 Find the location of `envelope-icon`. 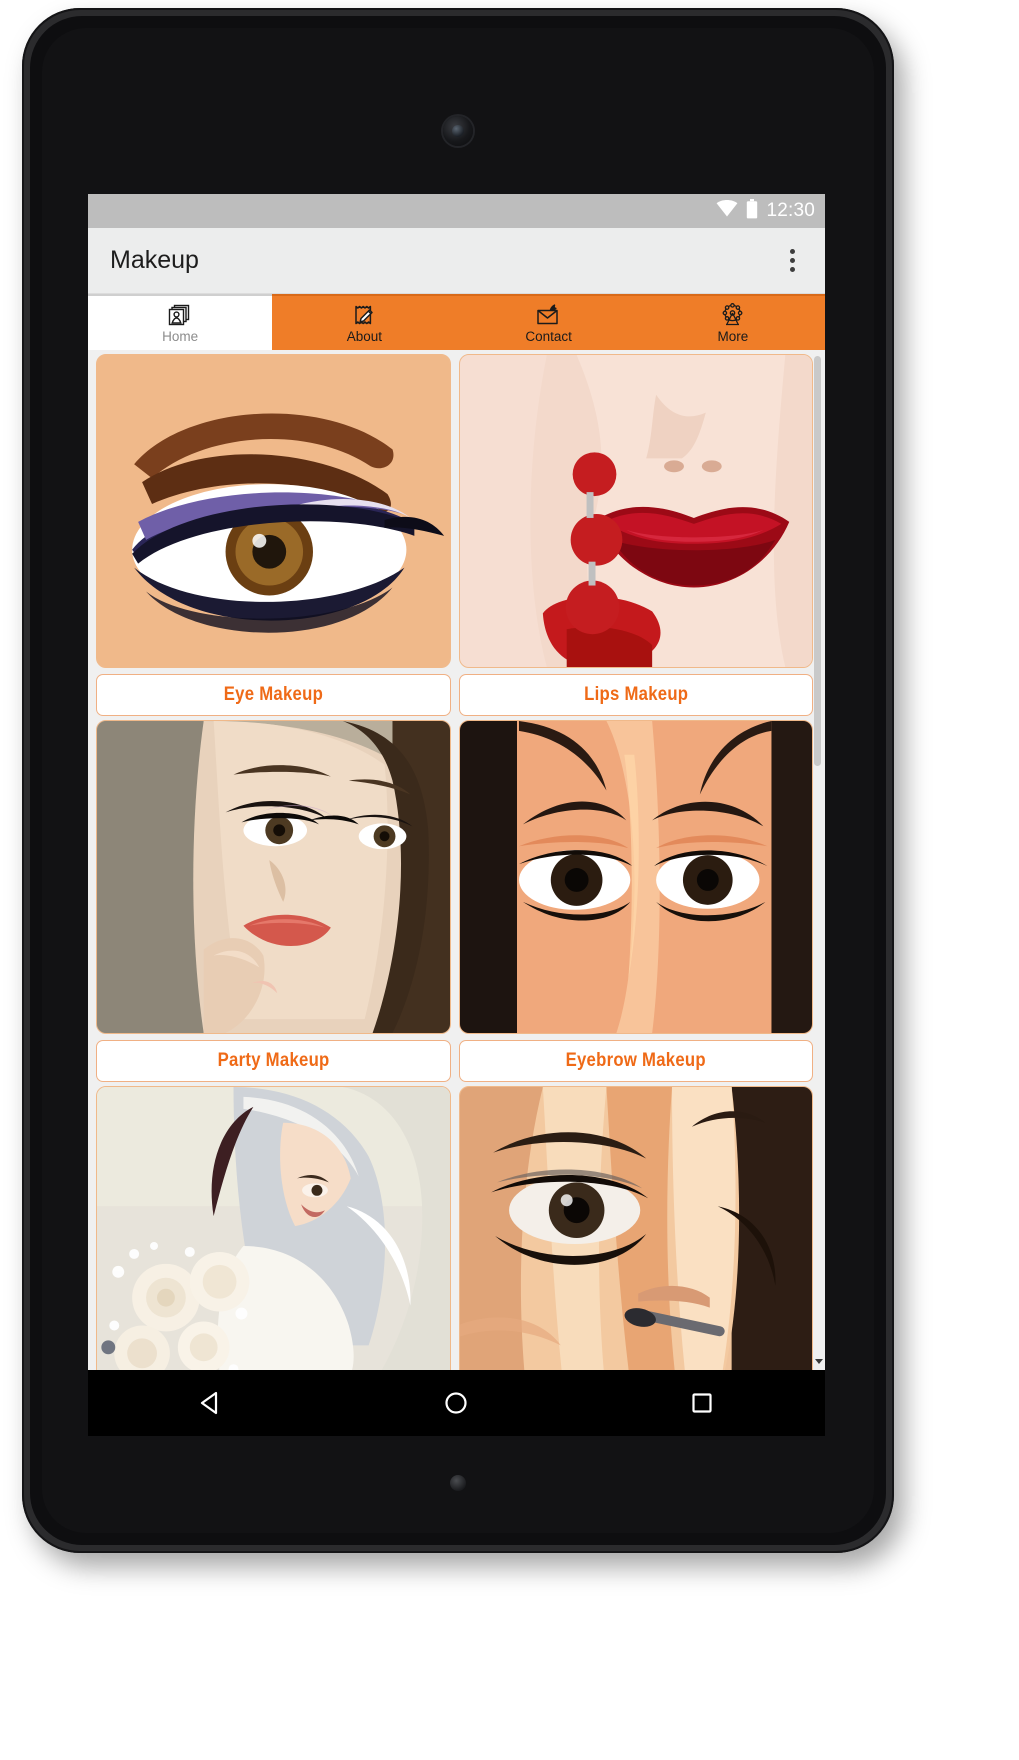

envelope-icon is located at coordinates (548, 315).